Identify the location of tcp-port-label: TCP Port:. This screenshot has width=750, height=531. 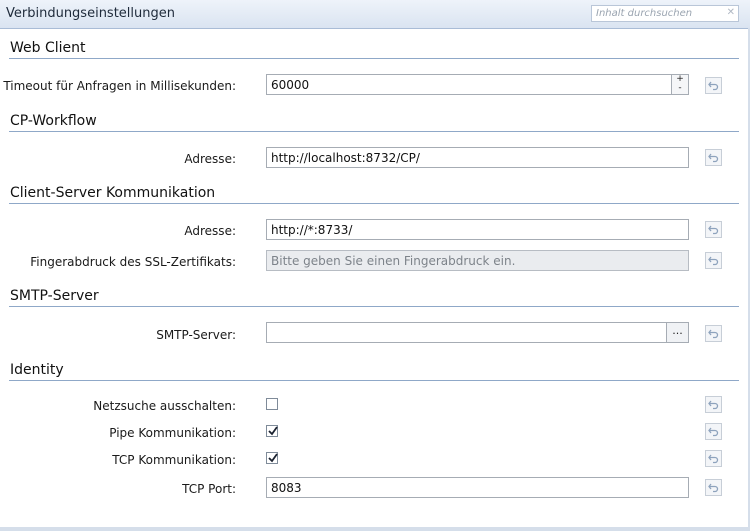
(209, 489).